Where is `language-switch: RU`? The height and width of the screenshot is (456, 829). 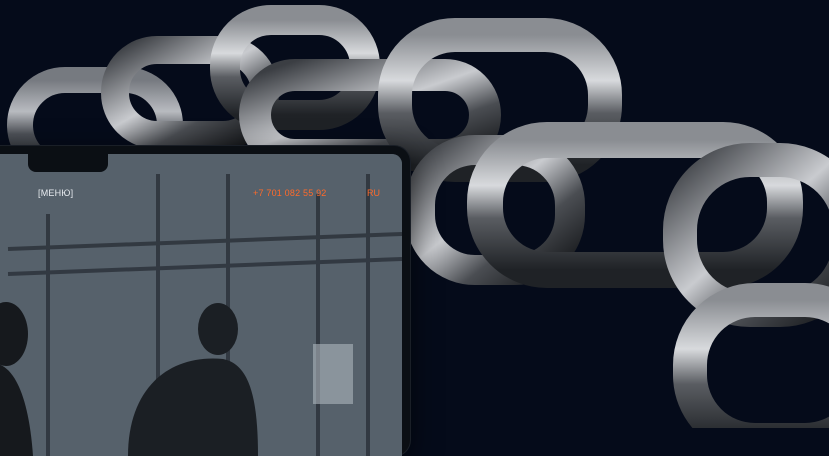 language-switch: RU is located at coordinates (373, 193).